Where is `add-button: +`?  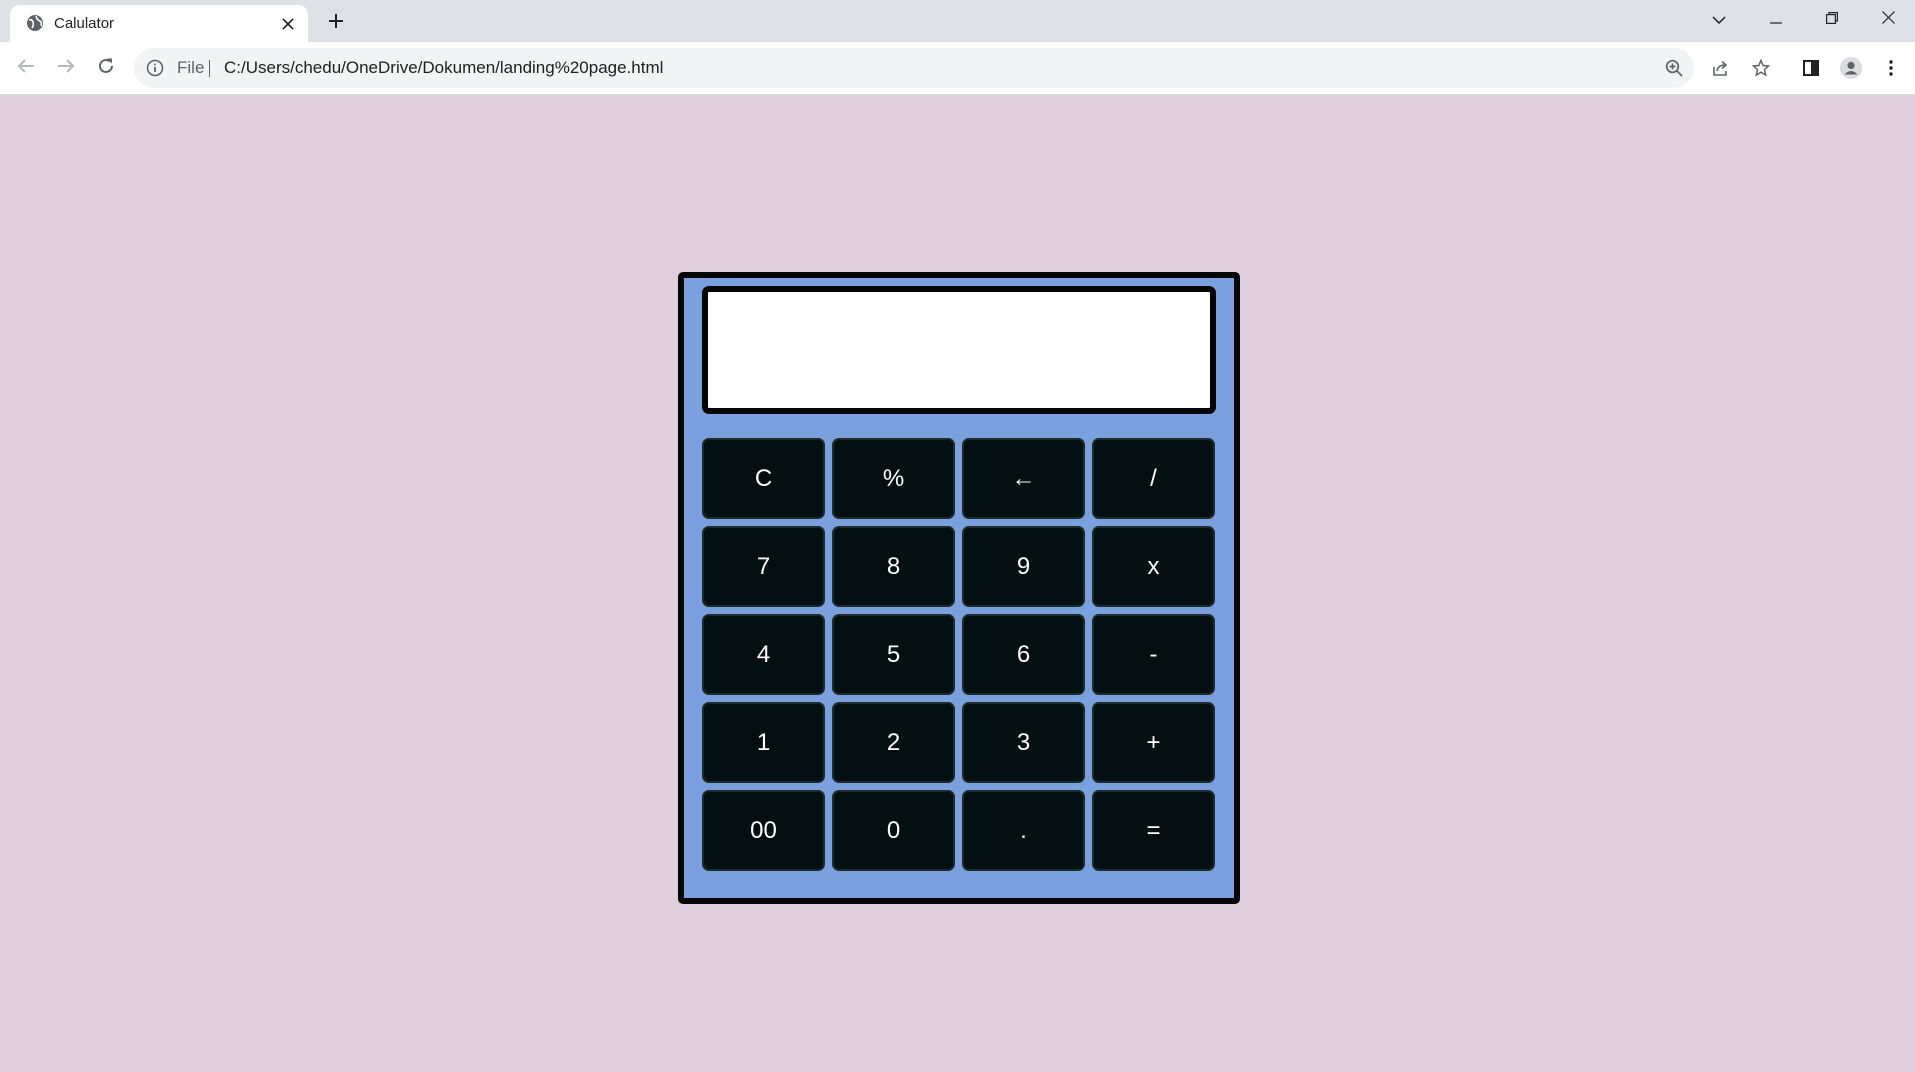
add-button: + is located at coordinates (1153, 742).